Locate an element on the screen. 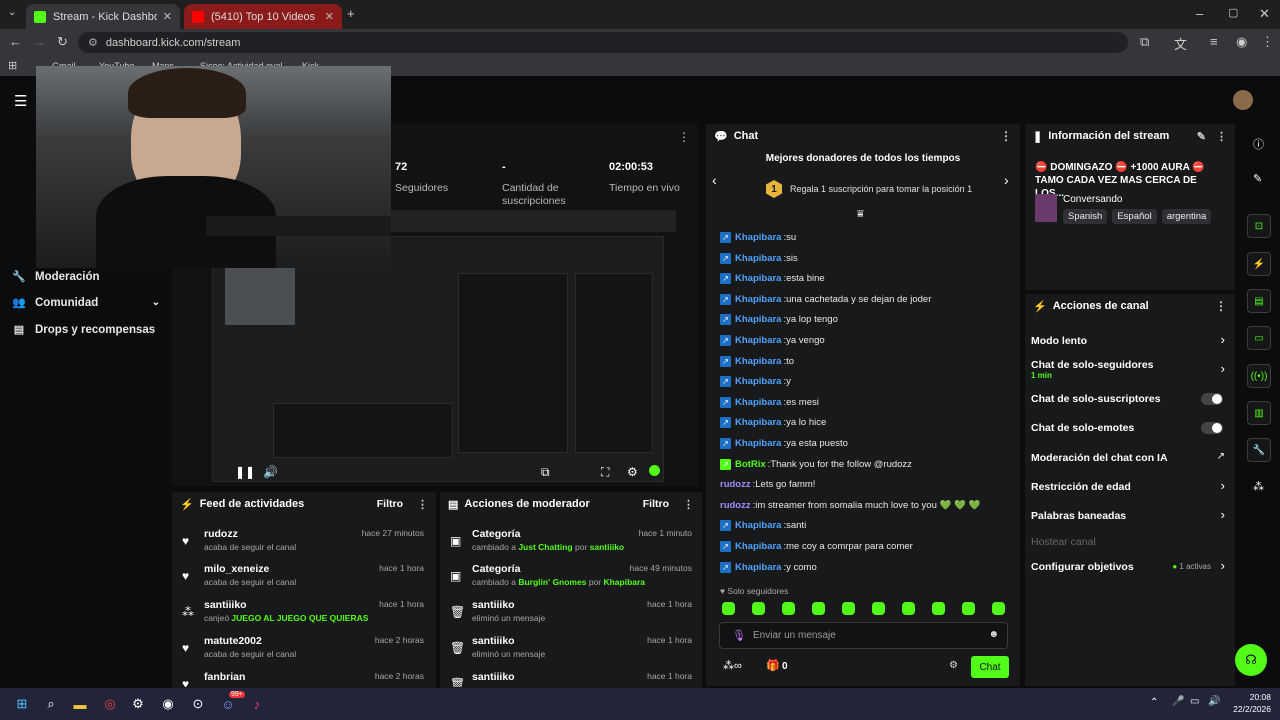 The image size is (1280, 720). tiktok-icon: ♪ is located at coordinates (257, 704).